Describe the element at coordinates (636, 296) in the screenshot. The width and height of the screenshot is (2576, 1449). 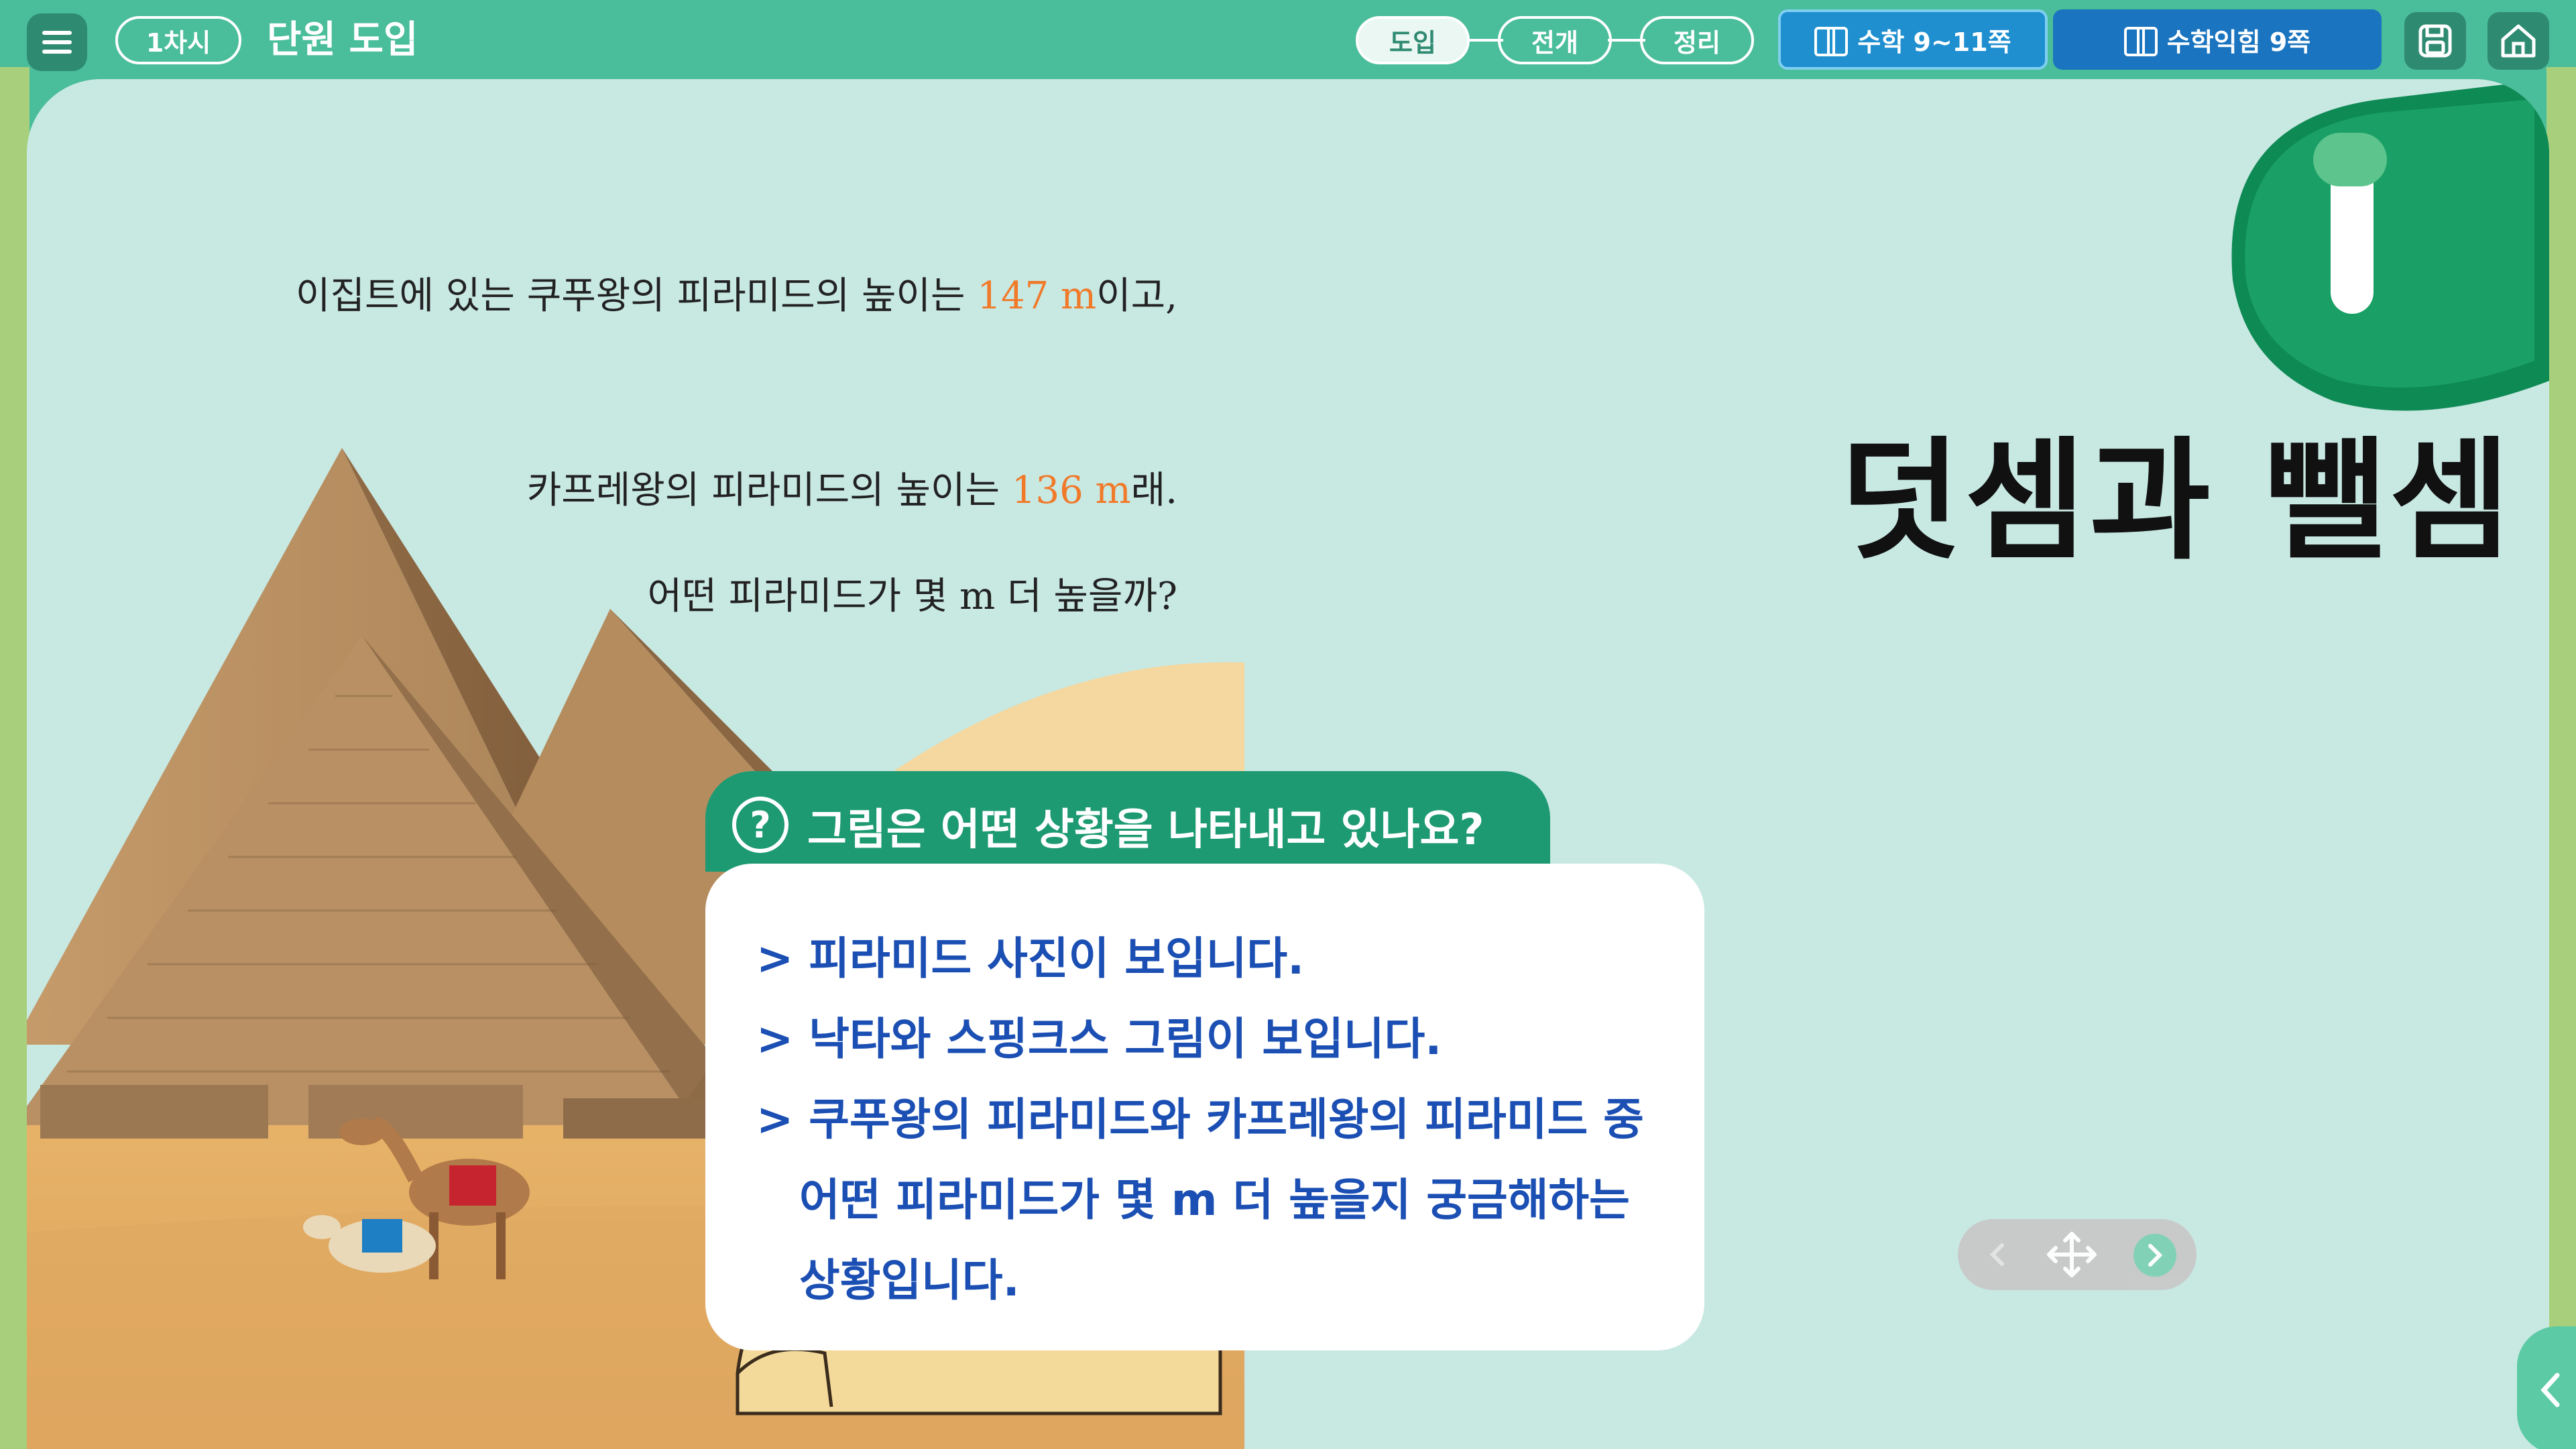
I see `question-line-1-pre: 이집트에 있는 쿠푸왕의 피라미드의 높이는` at that location.